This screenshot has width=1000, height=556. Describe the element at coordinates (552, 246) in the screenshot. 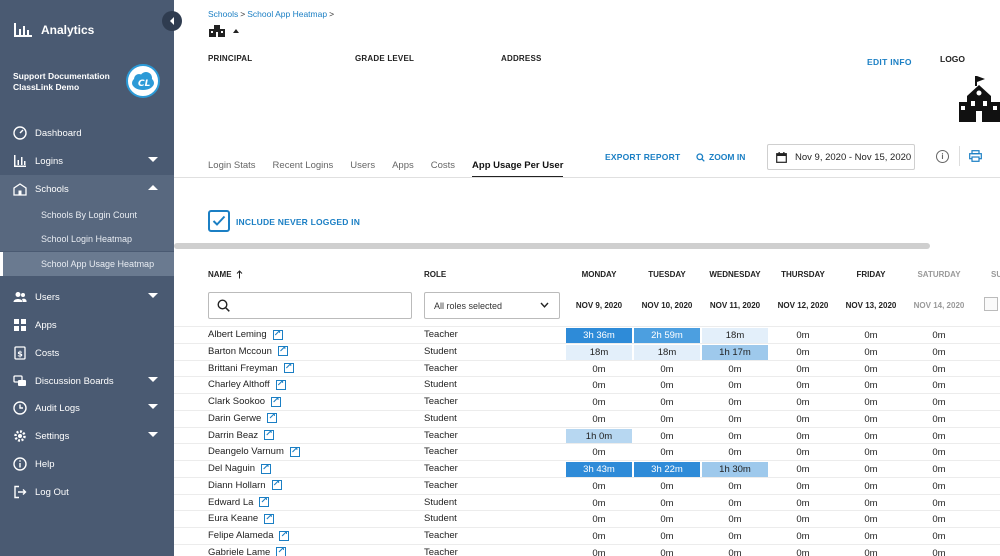

I see `horizontal-scrollbar` at that location.